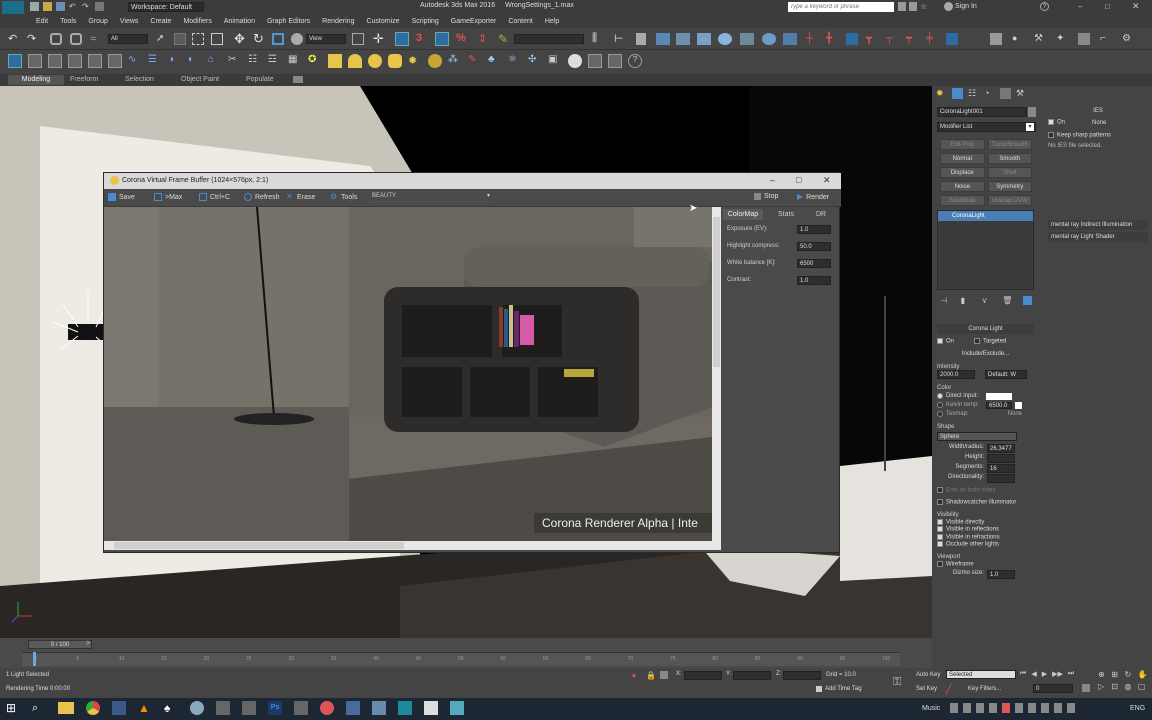 This screenshot has height=720, width=1152. Describe the element at coordinates (985, 396) in the screenshot. I see `direct-input-row: Direct input:` at that location.